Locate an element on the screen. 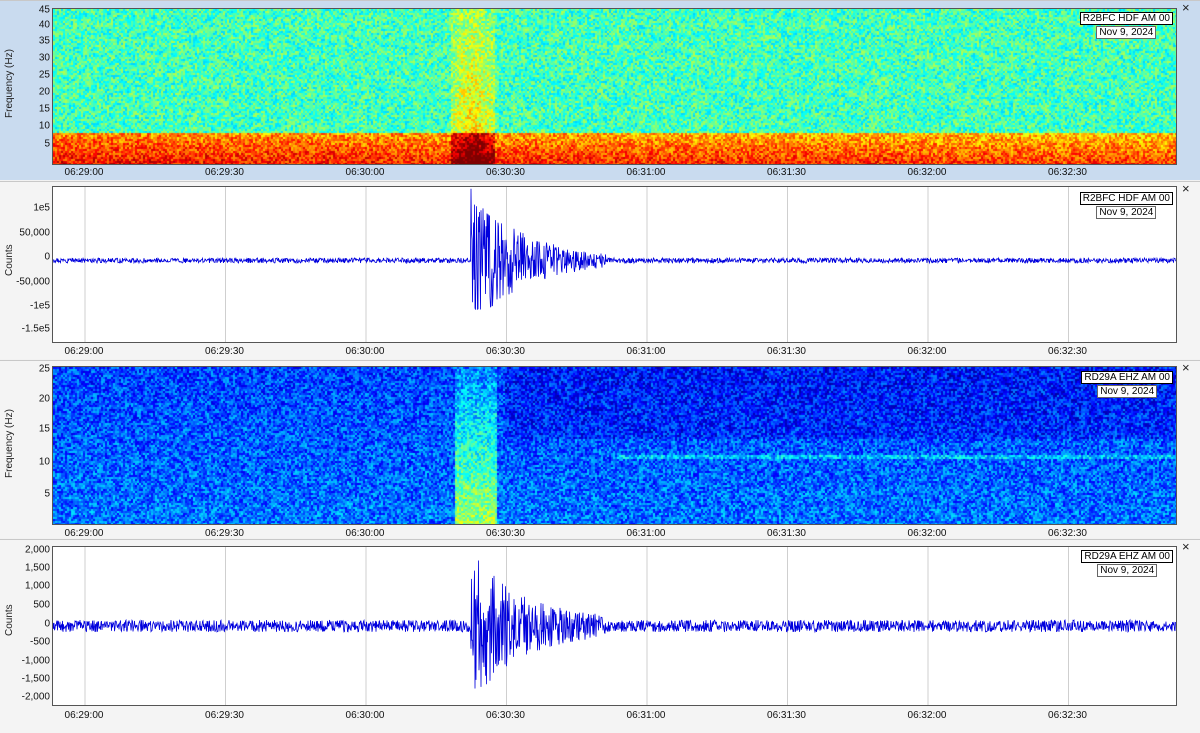  y-tick-label: -500 is located at coordinates (39, 642).